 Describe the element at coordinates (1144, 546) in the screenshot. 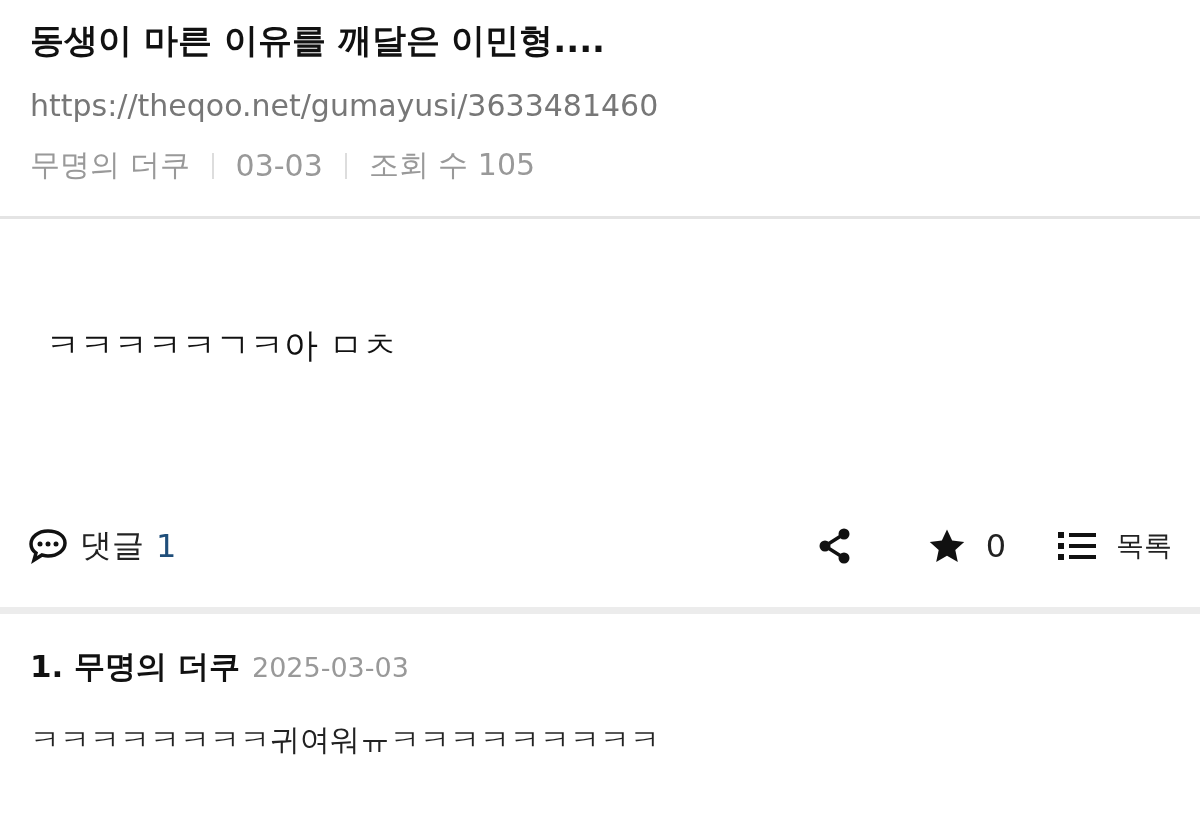

I see `list-label: 목록` at that location.